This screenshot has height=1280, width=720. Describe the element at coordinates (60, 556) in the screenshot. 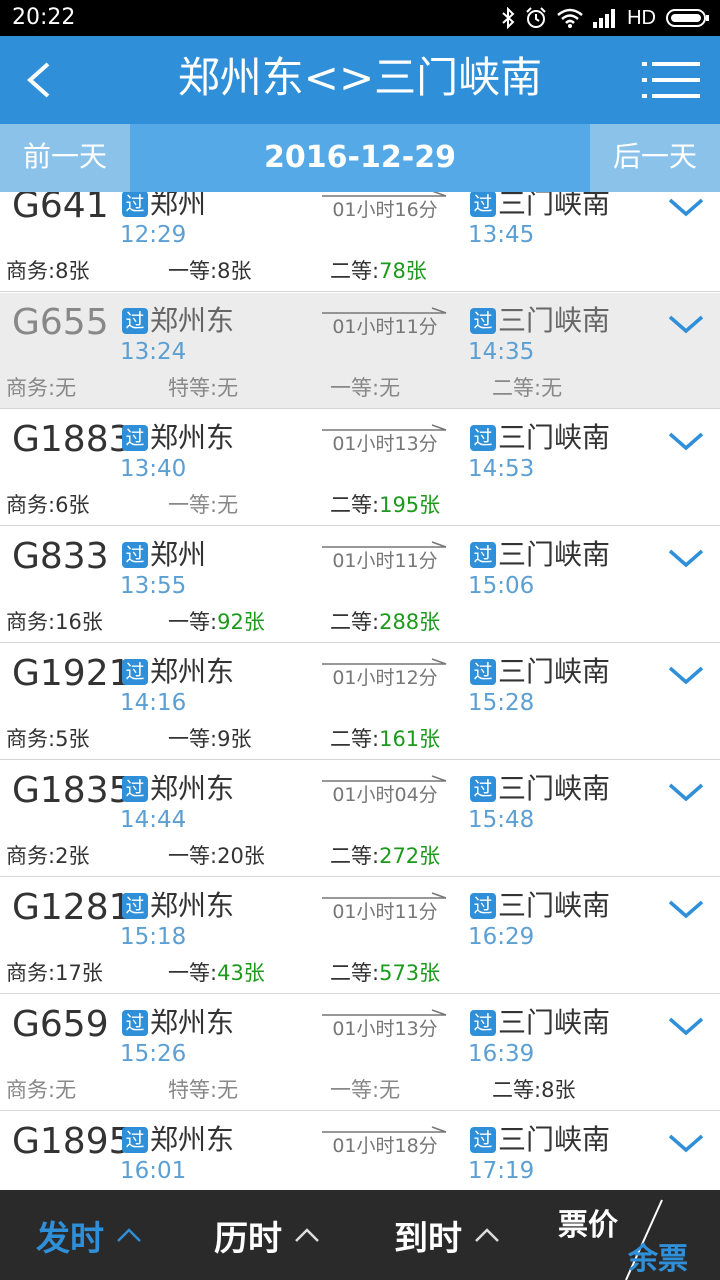

I see `train-number: G833` at that location.